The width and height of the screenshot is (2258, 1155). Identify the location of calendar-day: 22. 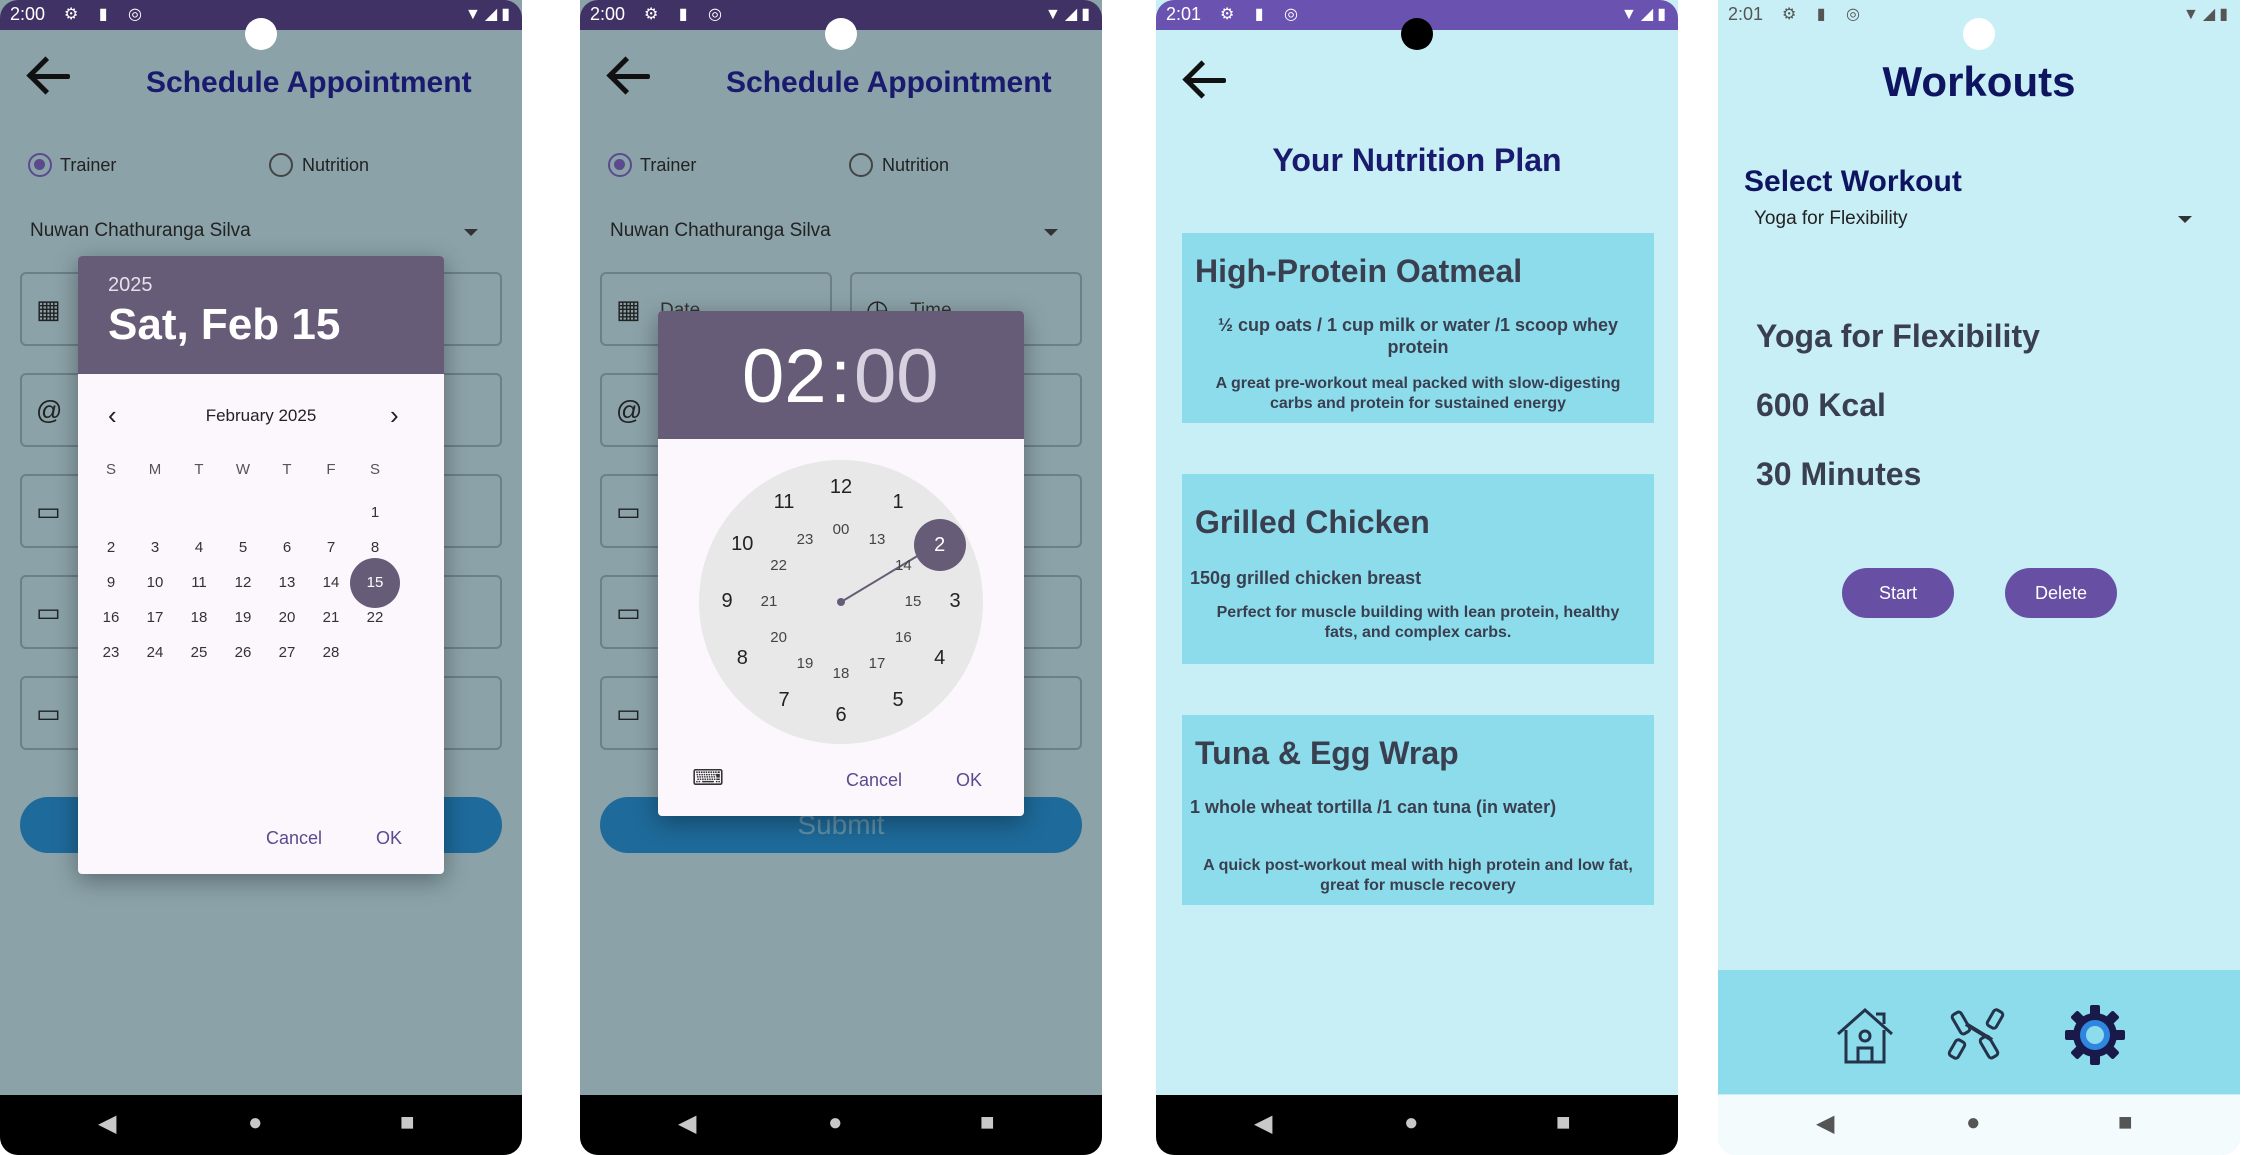
(375, 617).